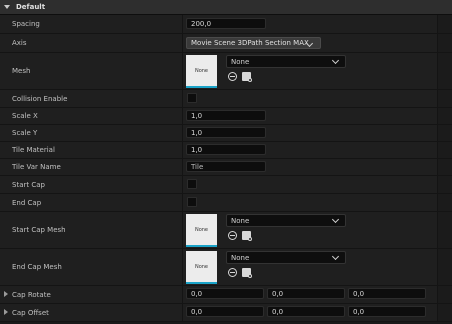  I want to click on cap-offset-y-input: 0,0, so click(306, 311).